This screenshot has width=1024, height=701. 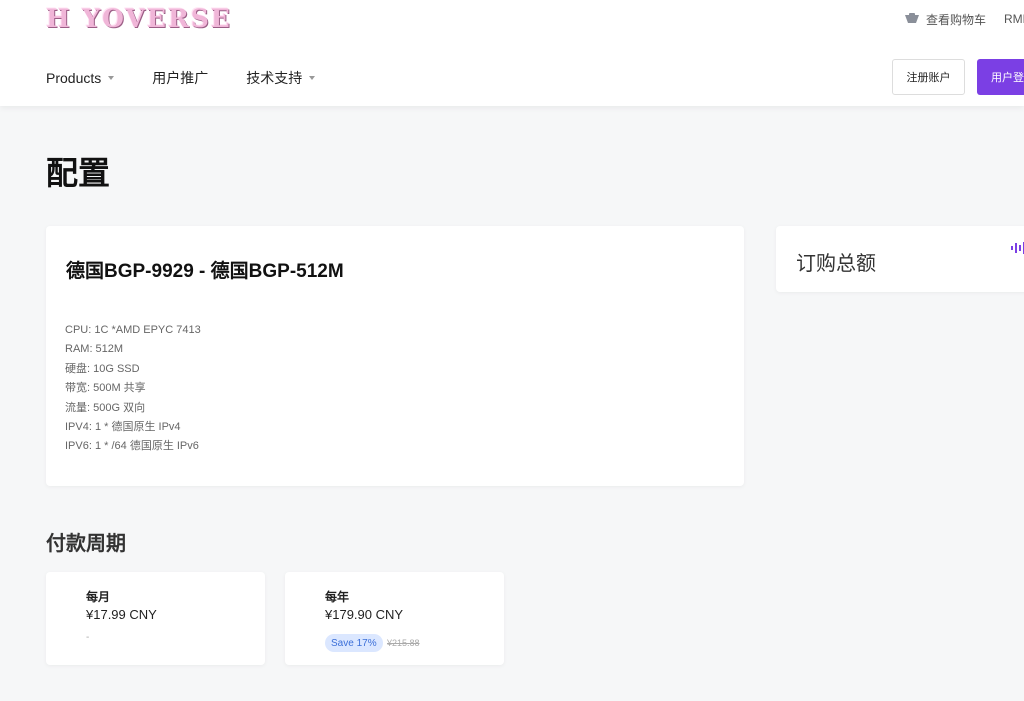 I want to click on cycle-price: ¥179.90 CNY, so click(x=364, y=614).